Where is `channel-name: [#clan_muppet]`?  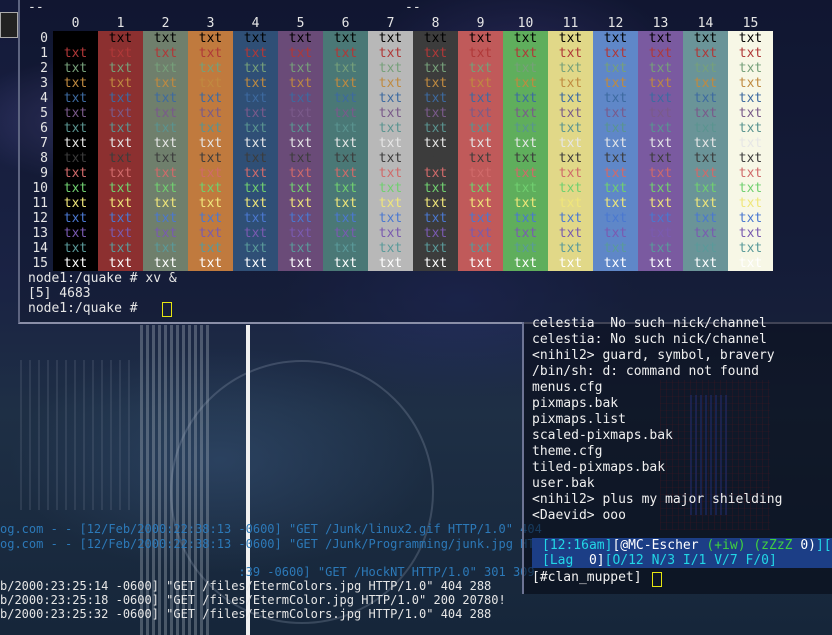 channel-name: [#clan_muppet] is located at coordinates (587, 577).